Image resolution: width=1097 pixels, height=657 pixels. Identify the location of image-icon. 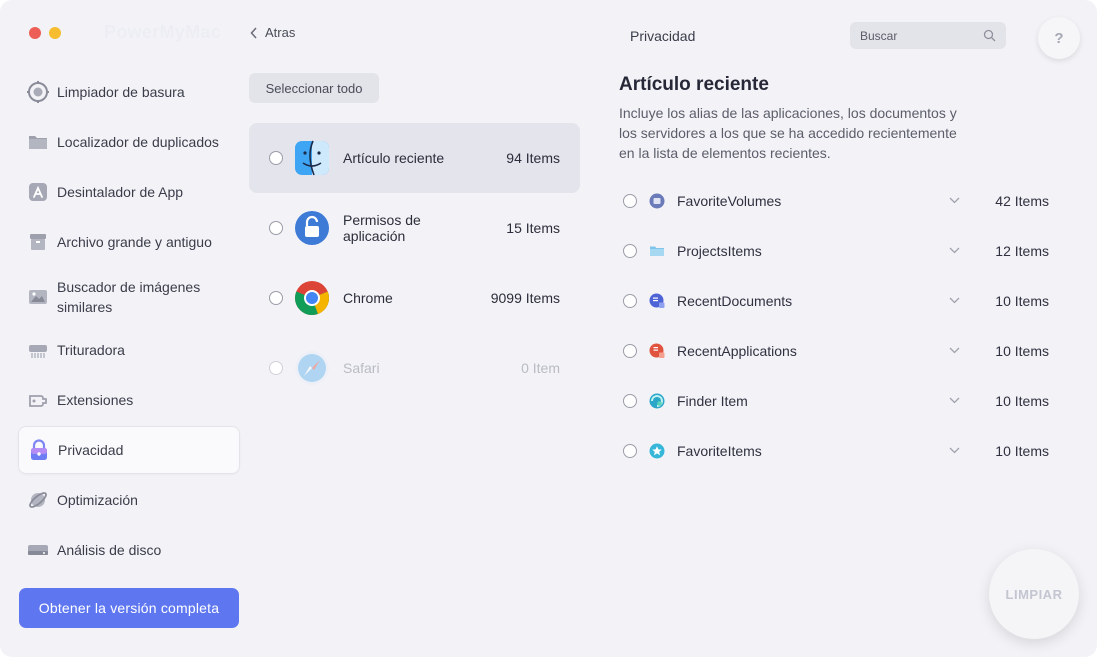
(38, 297).